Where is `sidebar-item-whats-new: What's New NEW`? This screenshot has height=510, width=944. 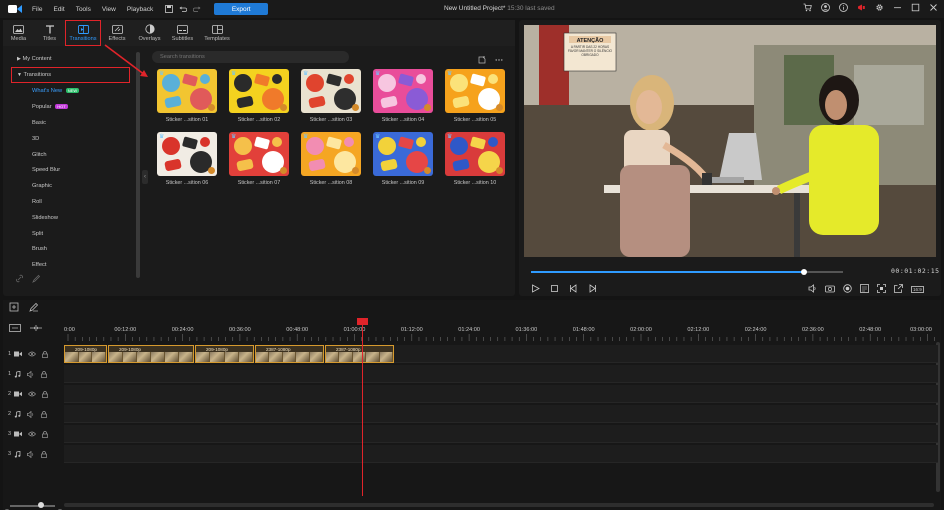 sidebar-item-whats-new: What's New NEW is located at coordinates (56, 91).